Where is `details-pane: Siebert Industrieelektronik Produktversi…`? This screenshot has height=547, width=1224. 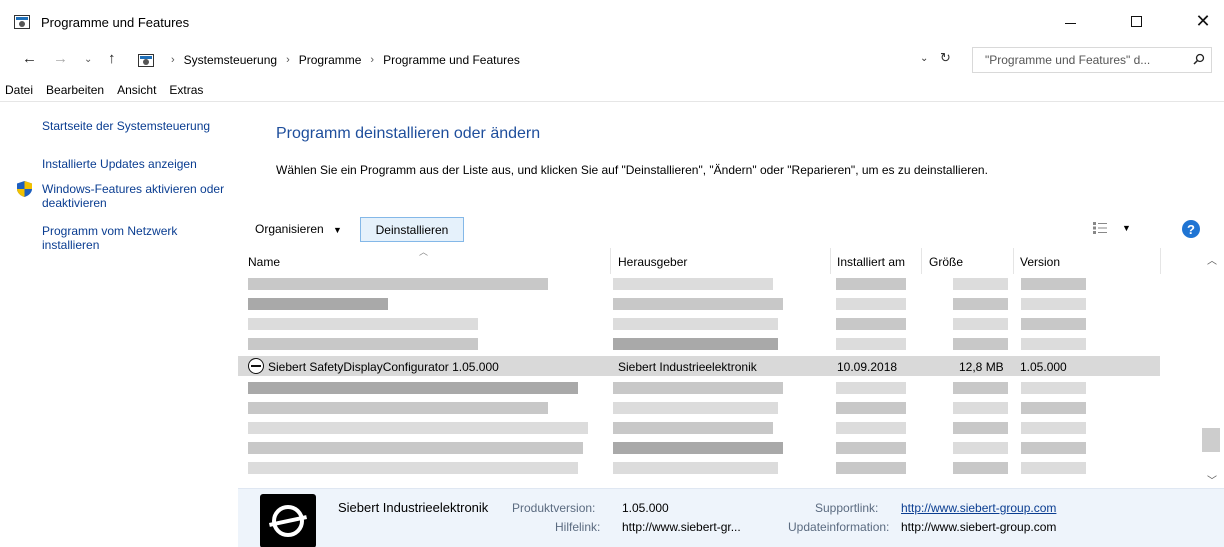
details-pane: Siebert Industrieelektronik Produktversi… is located at coordinates (731, 517).